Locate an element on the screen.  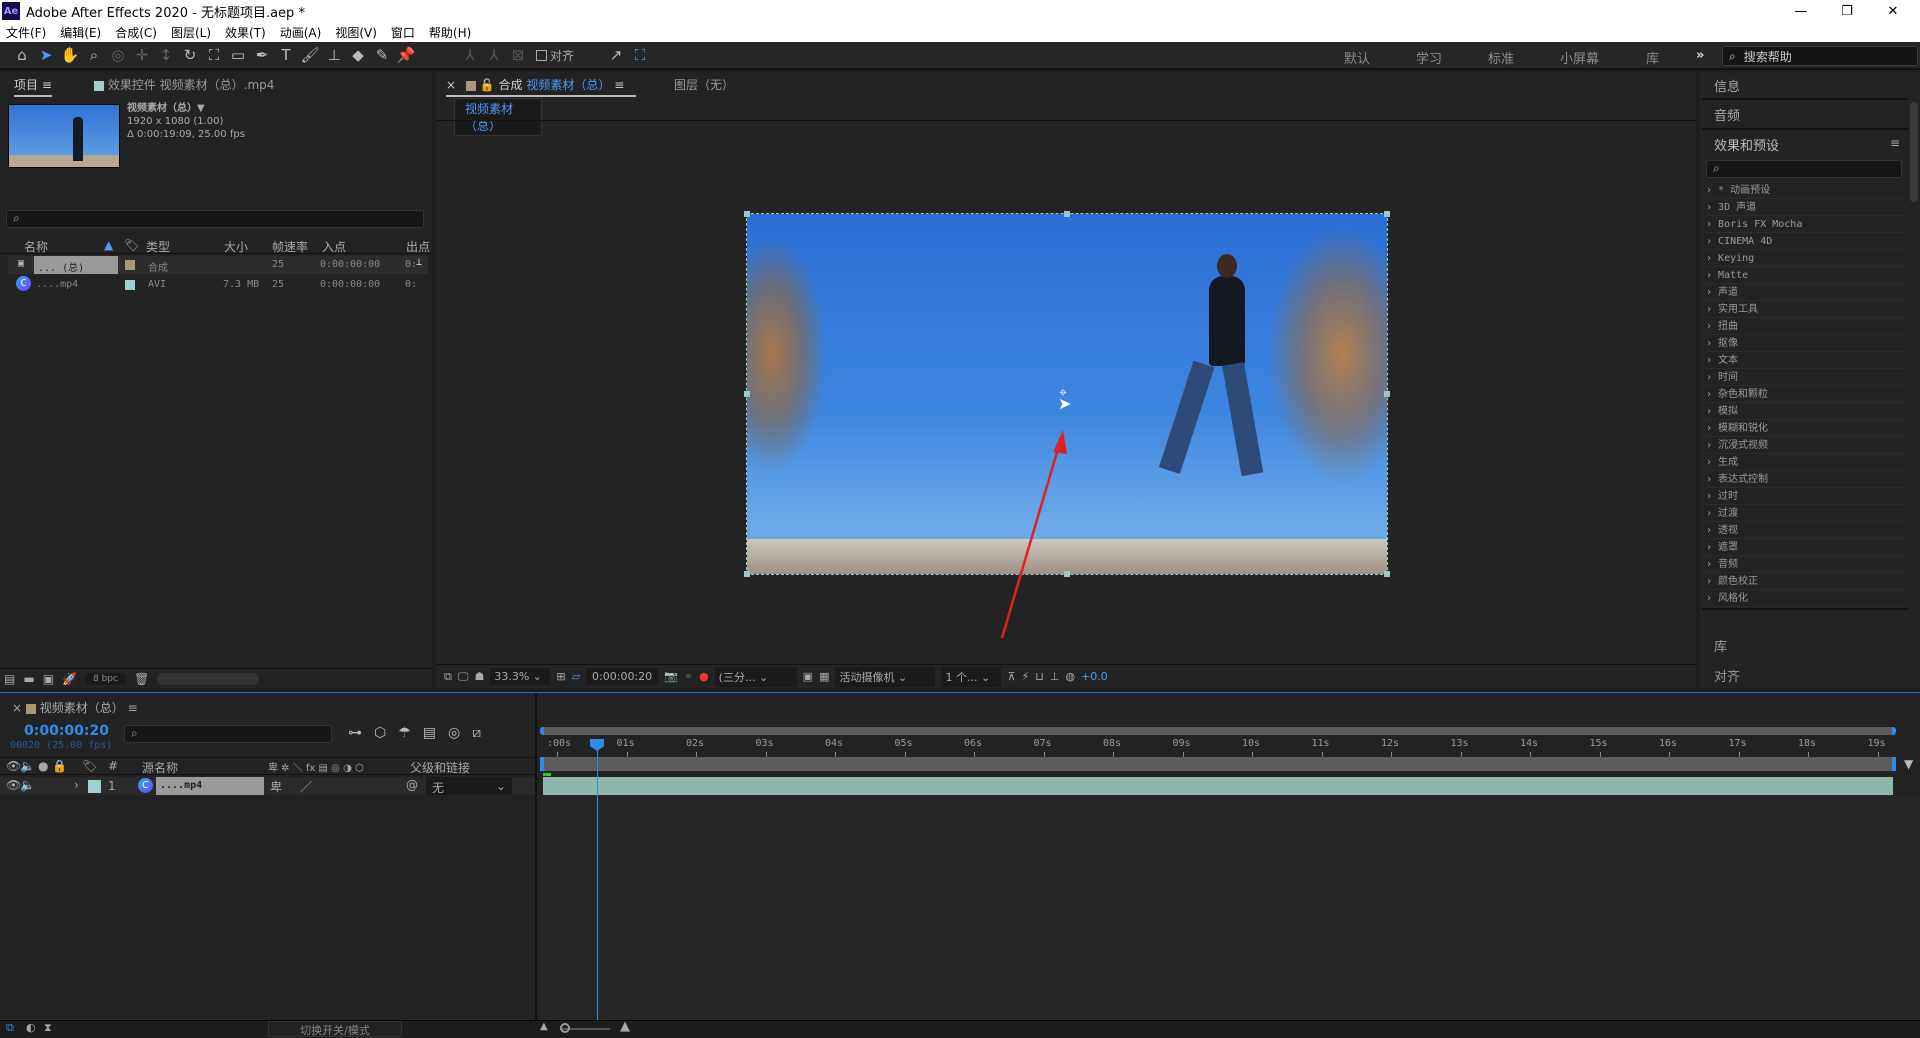
shy-layers-icon: ☂ is located at coordinates (404, 733).